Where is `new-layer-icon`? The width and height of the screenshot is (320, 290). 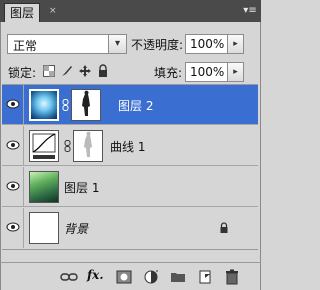
new-layer-icon is located at coordinates (205, 277).